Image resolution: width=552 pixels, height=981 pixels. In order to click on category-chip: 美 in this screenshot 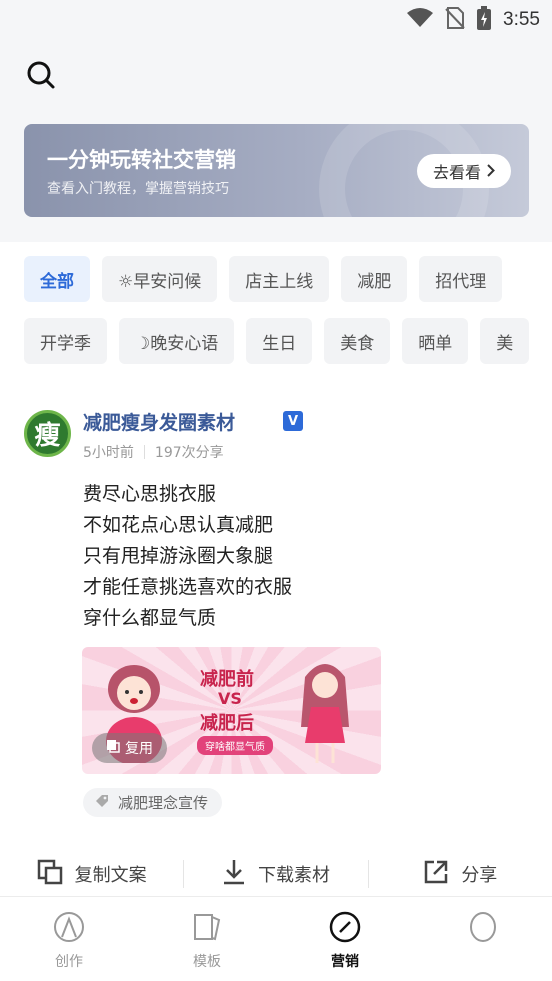, I will do `click(505, 341)`.